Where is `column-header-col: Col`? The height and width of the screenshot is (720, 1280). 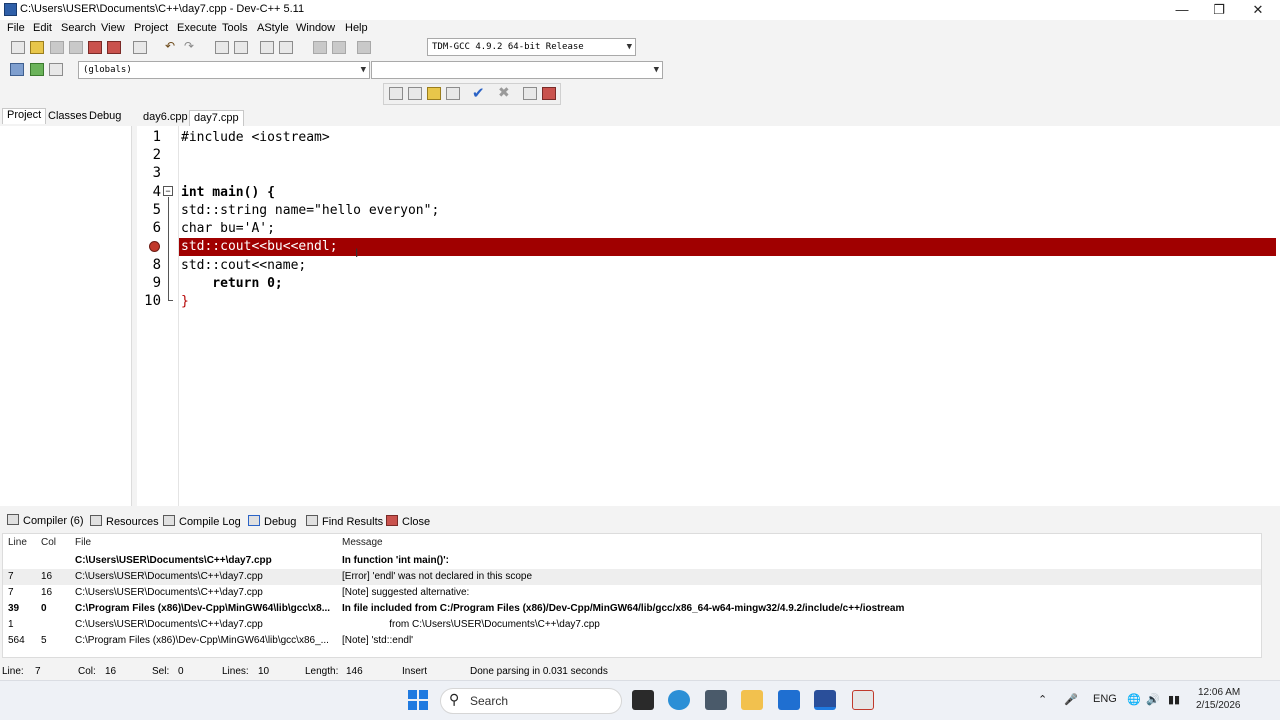
column-header-col: Col is located at coordinates (48, 542).